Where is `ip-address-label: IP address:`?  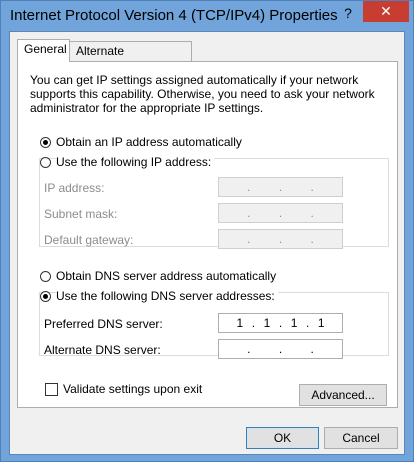 ip-address-label: IP address: is located at coordinates (74, 188).